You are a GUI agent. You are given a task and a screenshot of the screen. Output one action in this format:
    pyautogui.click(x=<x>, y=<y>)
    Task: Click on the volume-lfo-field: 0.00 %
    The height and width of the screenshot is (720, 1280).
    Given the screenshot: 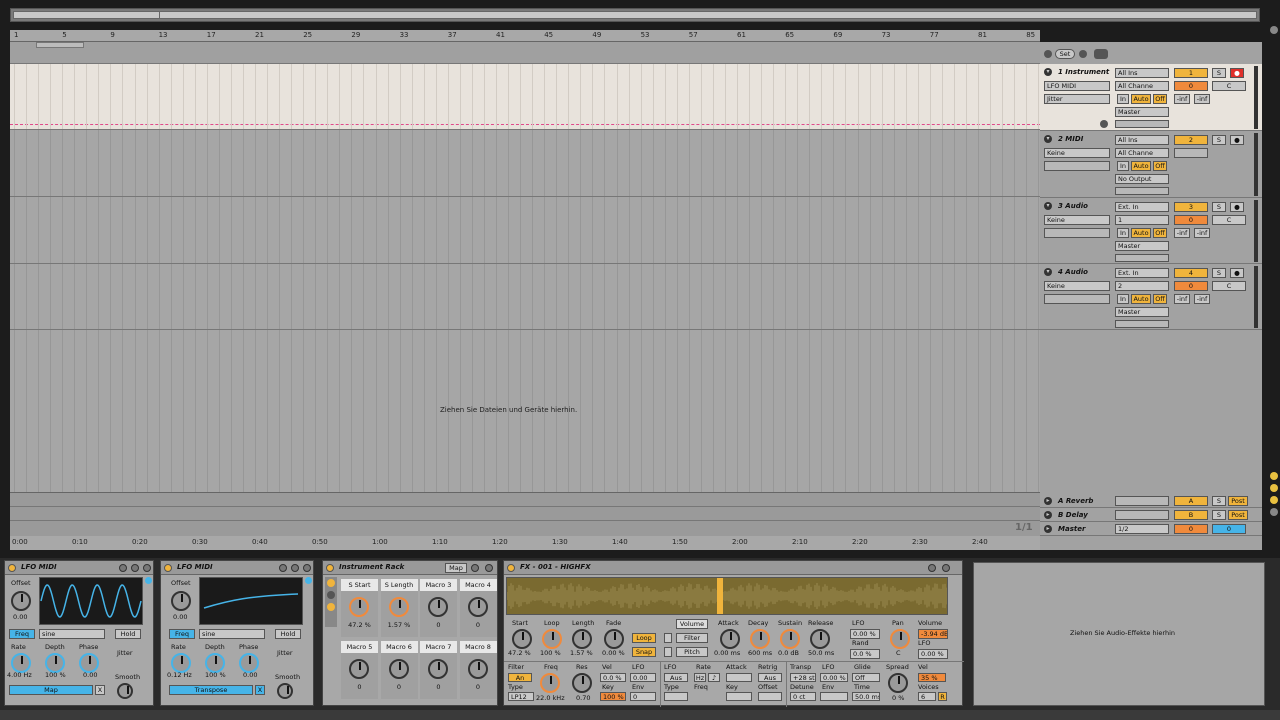 What is the action you would take?
    pyautogui.click(x=933, y=654)
    